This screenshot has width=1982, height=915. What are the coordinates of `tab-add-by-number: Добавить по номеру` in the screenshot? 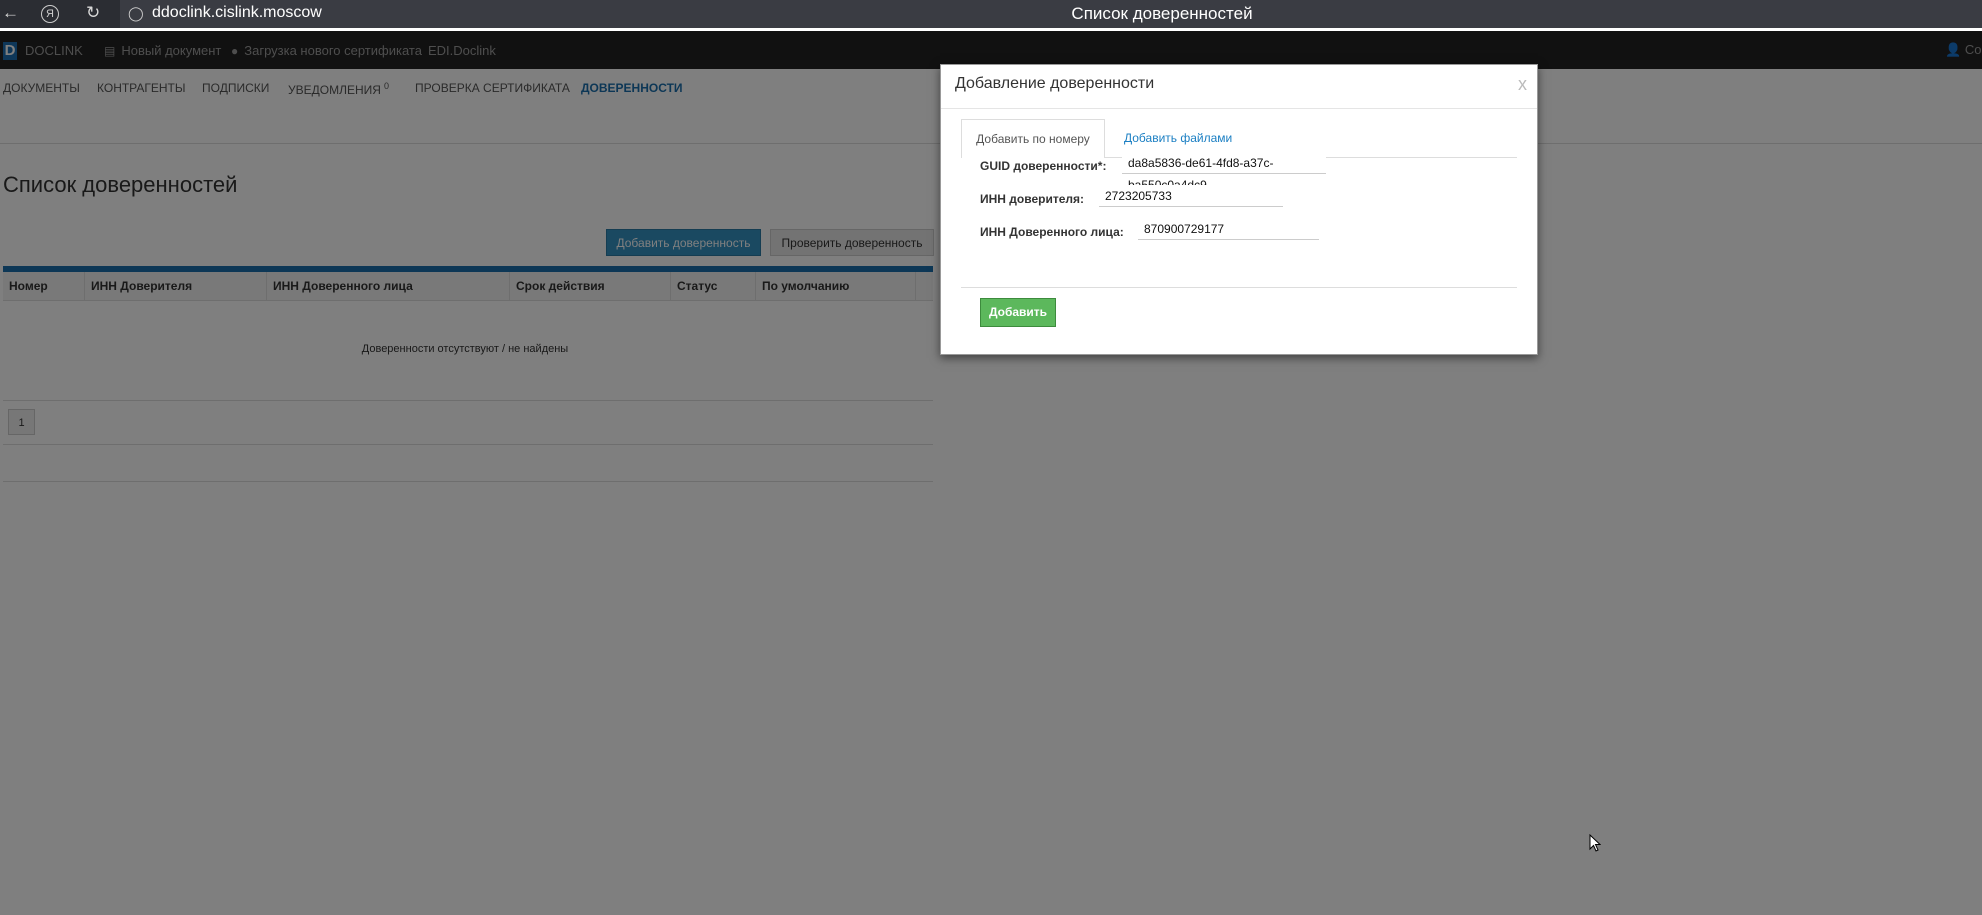 It's located at (1033, 138).